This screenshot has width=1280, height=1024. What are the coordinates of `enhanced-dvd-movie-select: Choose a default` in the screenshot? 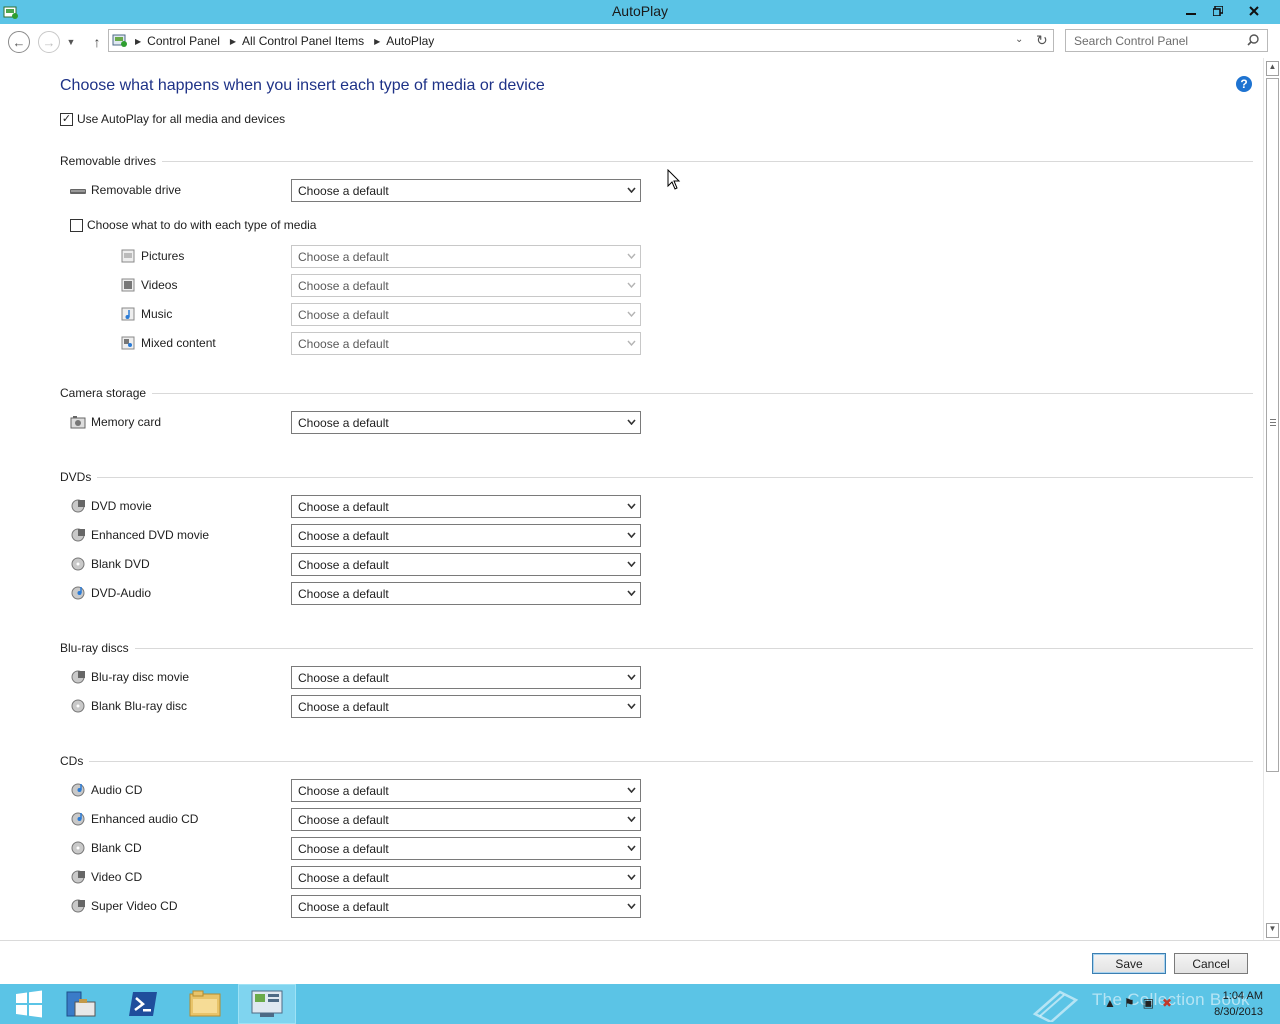 It's located at (466, 535).